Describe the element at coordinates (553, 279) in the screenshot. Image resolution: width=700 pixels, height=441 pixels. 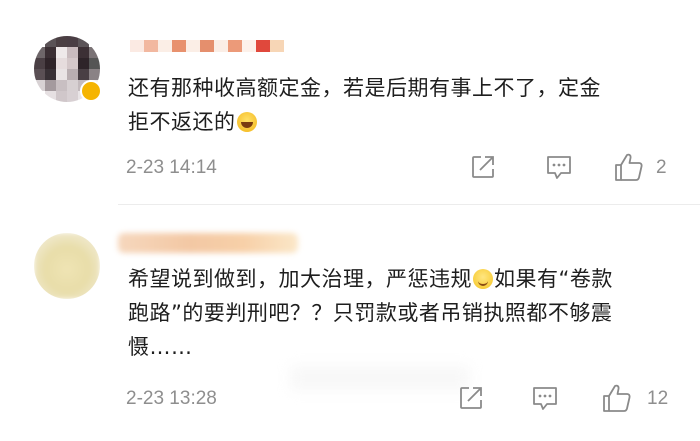
I see `comment-text-segment: 如果有“卷款` at that location.